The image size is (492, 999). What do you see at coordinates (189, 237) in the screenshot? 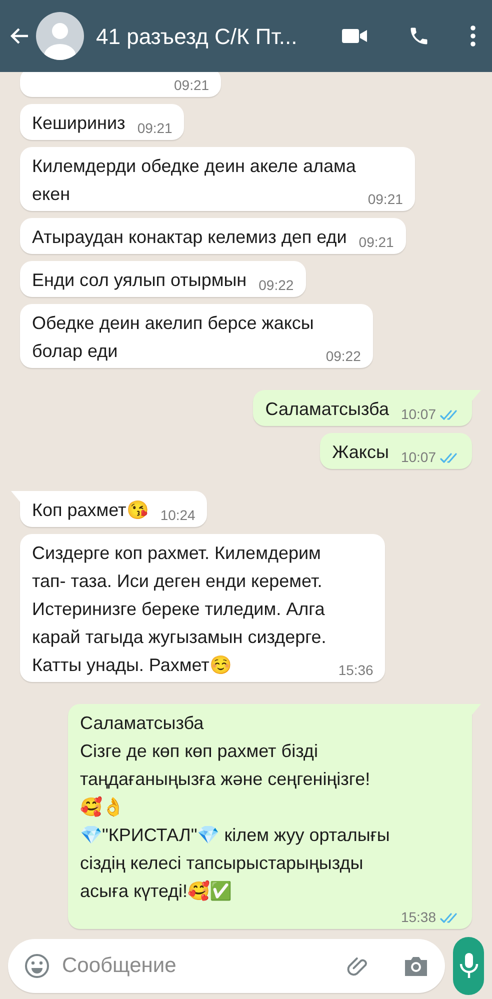
I see `message-text: Атыраудан конактар келемиз деп еди` at bounding box center [189, 237].